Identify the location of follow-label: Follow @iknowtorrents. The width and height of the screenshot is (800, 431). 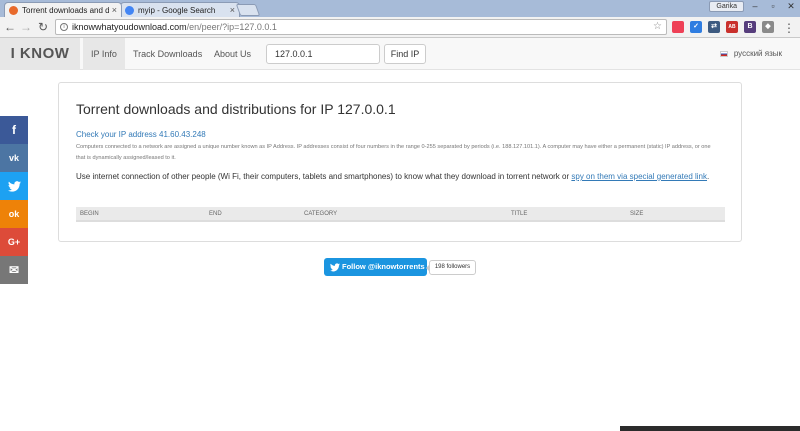
(383, 266).